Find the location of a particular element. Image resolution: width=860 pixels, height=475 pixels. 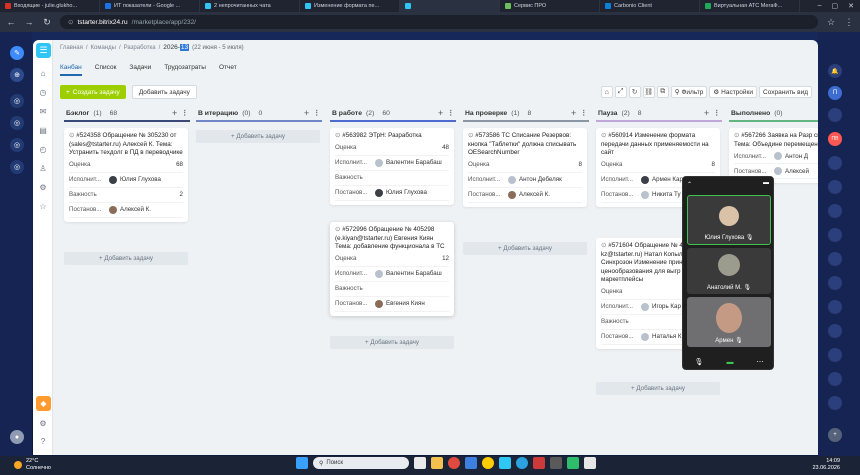

launcher-icon: ⊕ is located at coordinates (17, 75).